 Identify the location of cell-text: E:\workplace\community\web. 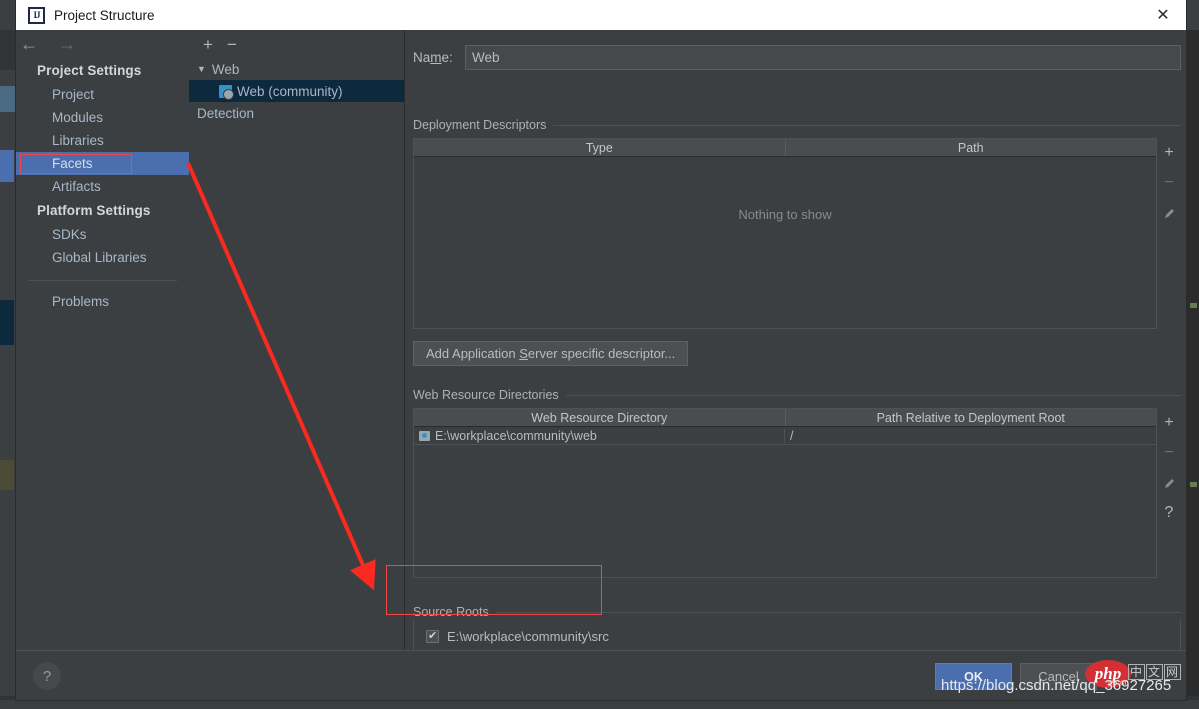
(516, 435).